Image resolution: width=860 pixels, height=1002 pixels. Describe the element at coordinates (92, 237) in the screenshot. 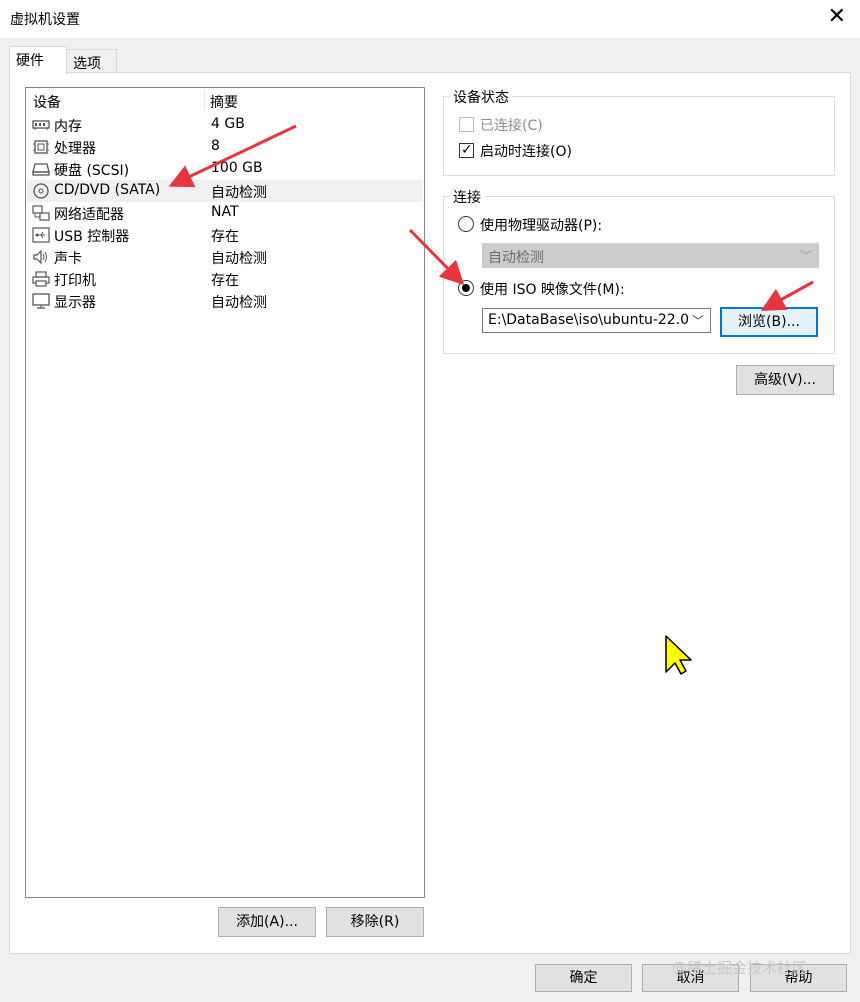

I see `device-name: USB 控制器` at that location.